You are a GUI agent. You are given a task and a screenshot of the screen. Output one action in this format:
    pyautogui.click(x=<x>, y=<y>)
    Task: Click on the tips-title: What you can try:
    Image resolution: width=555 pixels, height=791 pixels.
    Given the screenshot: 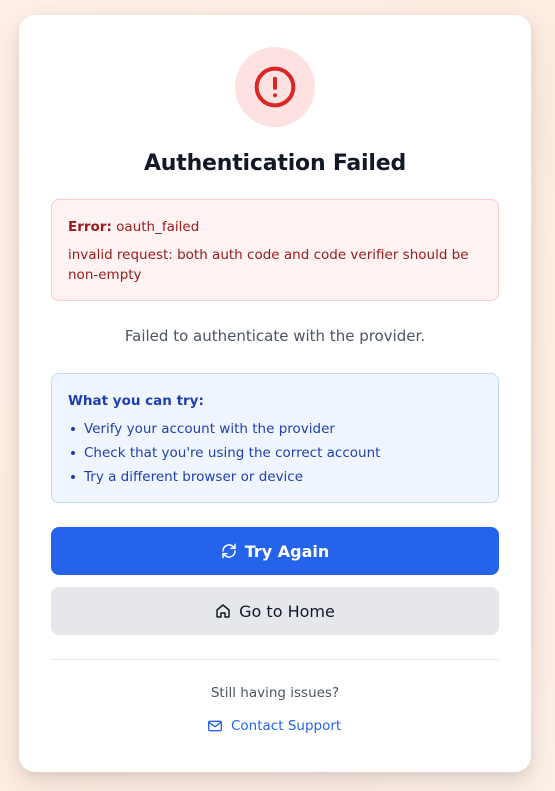 What is the action you would take?
    pyautogui.click(x=136, y=401)
    